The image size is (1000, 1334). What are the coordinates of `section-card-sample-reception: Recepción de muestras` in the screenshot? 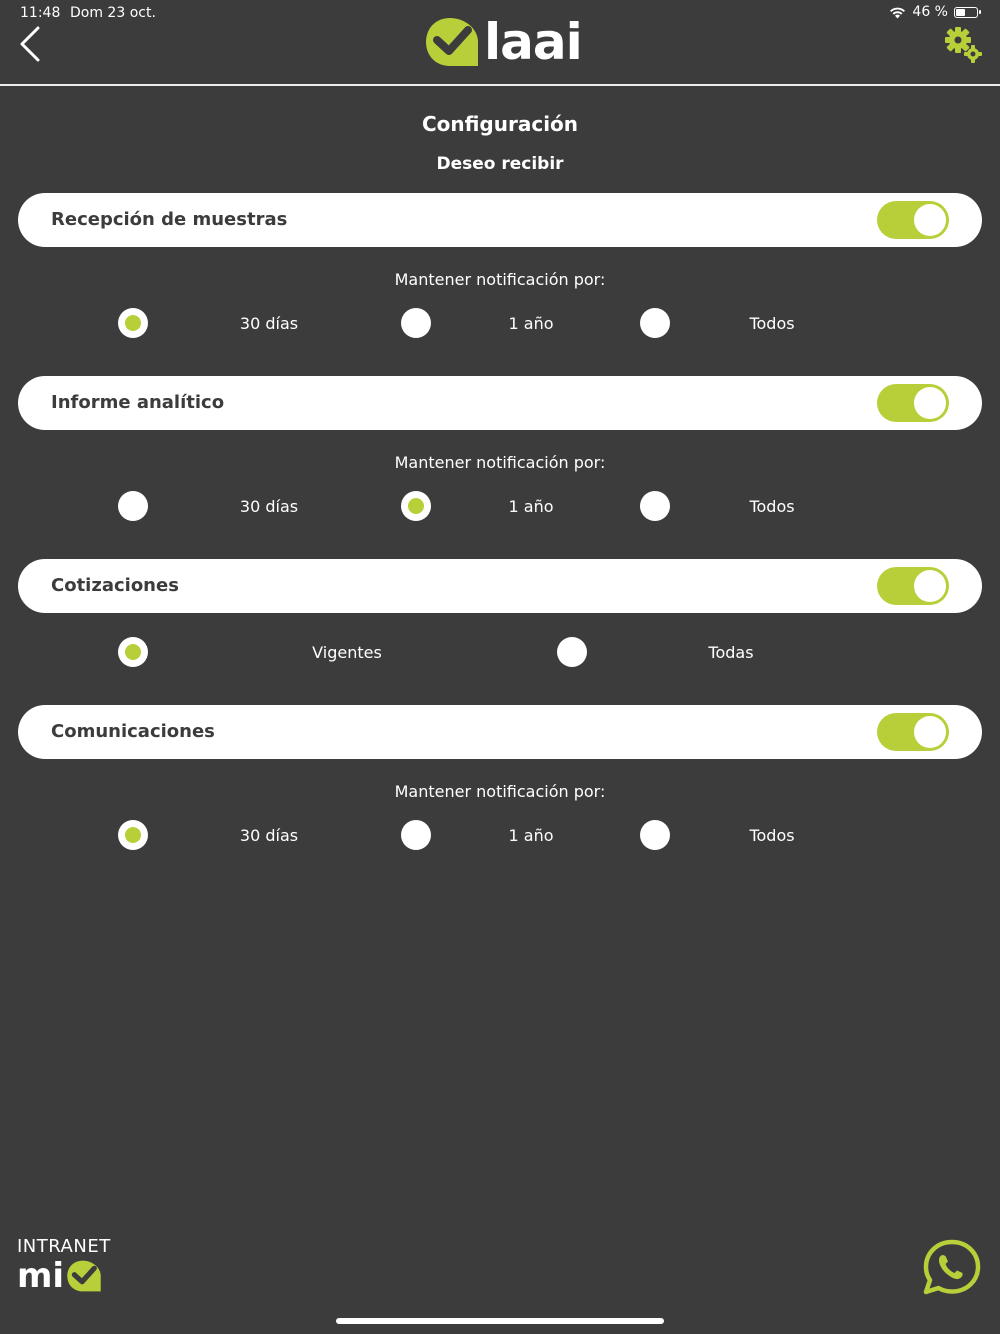 It's located at (500, 220).